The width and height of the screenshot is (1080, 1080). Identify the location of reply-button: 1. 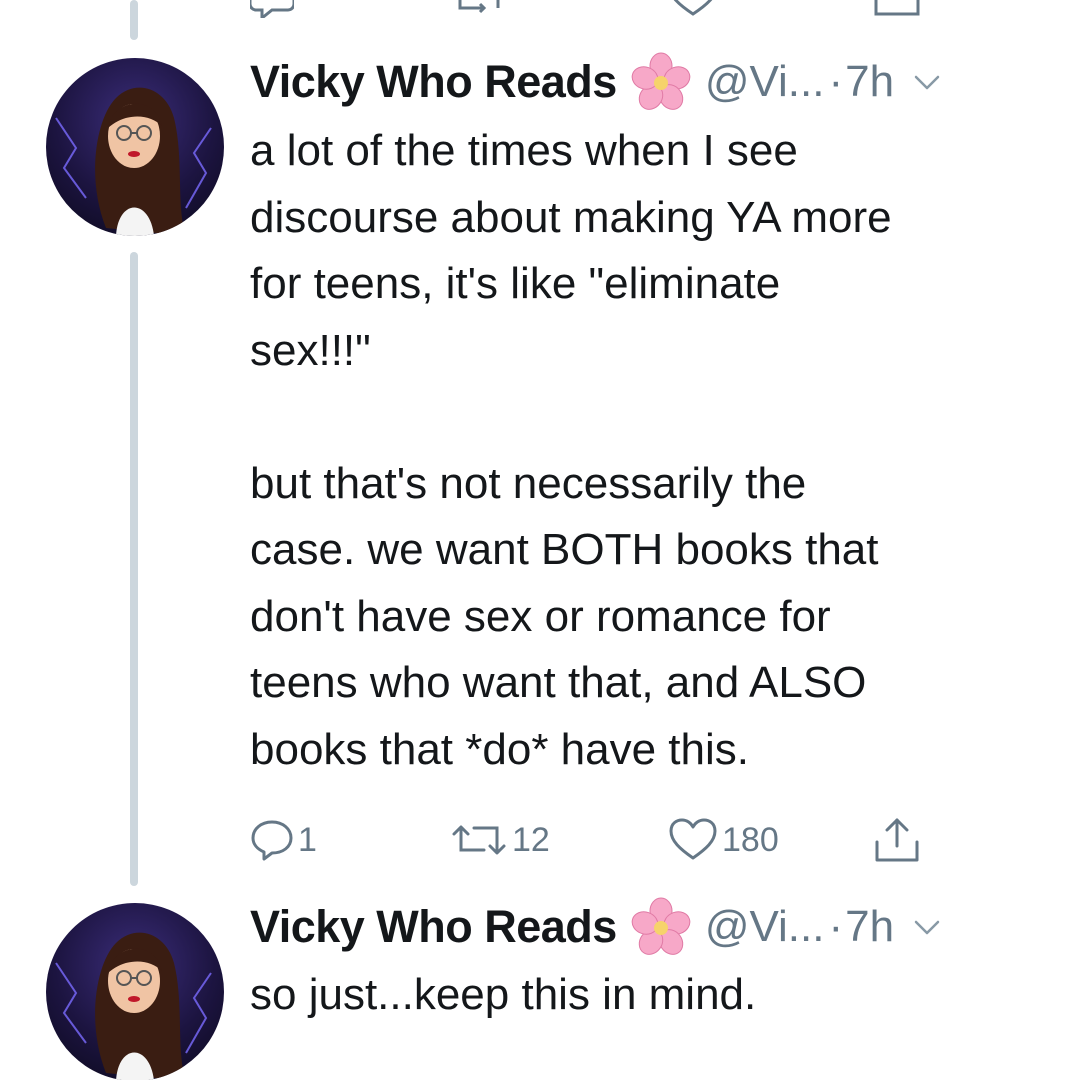
(283, 840).